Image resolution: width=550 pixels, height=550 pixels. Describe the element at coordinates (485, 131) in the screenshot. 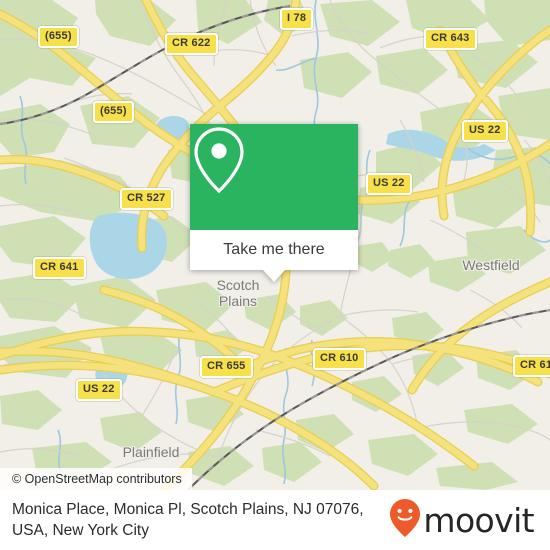

I see `route-shield-us-22-right: US 22` at that location.